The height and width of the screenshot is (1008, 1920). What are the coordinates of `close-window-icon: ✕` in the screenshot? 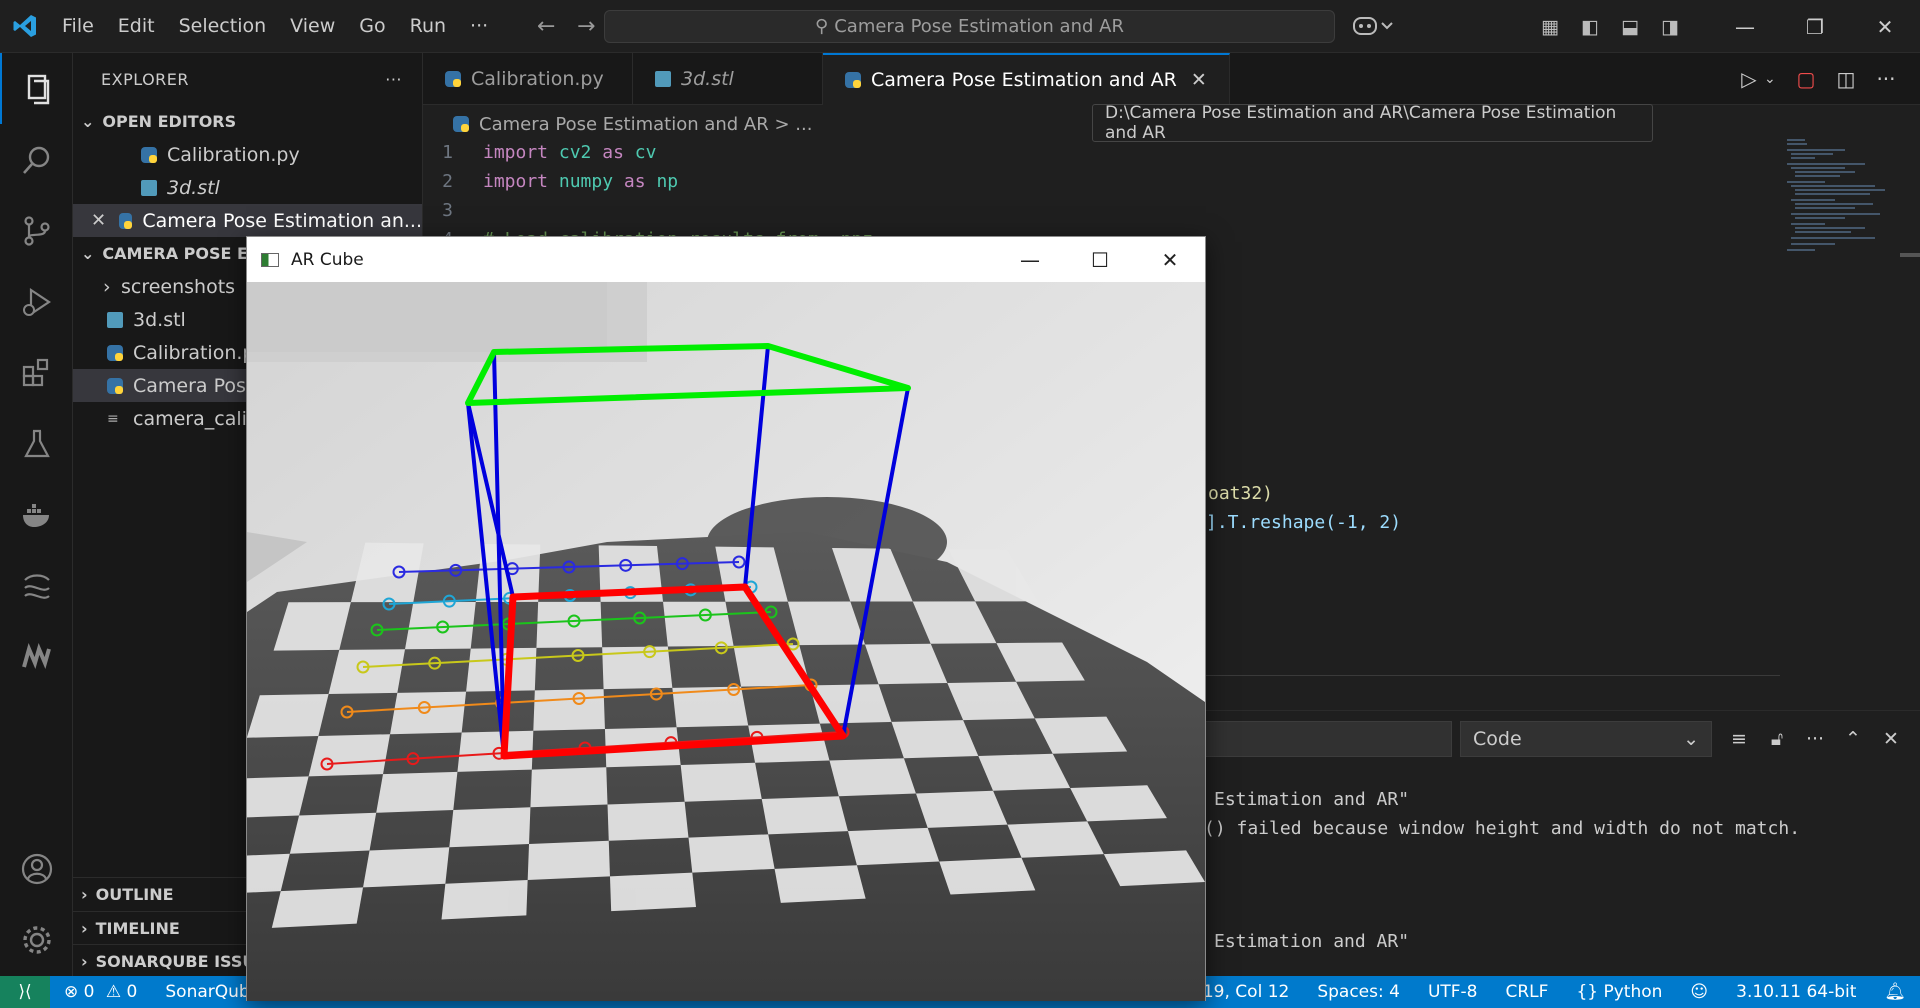 It's located at (1885, 27).